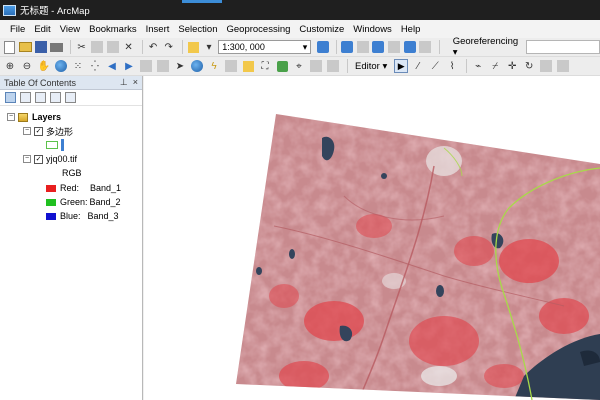 Image resolution: width=600 pixels, height=400 pixels. Describe the element at coordinates (70, 29) in the screenshot. I see `menu-view: View` at that location.